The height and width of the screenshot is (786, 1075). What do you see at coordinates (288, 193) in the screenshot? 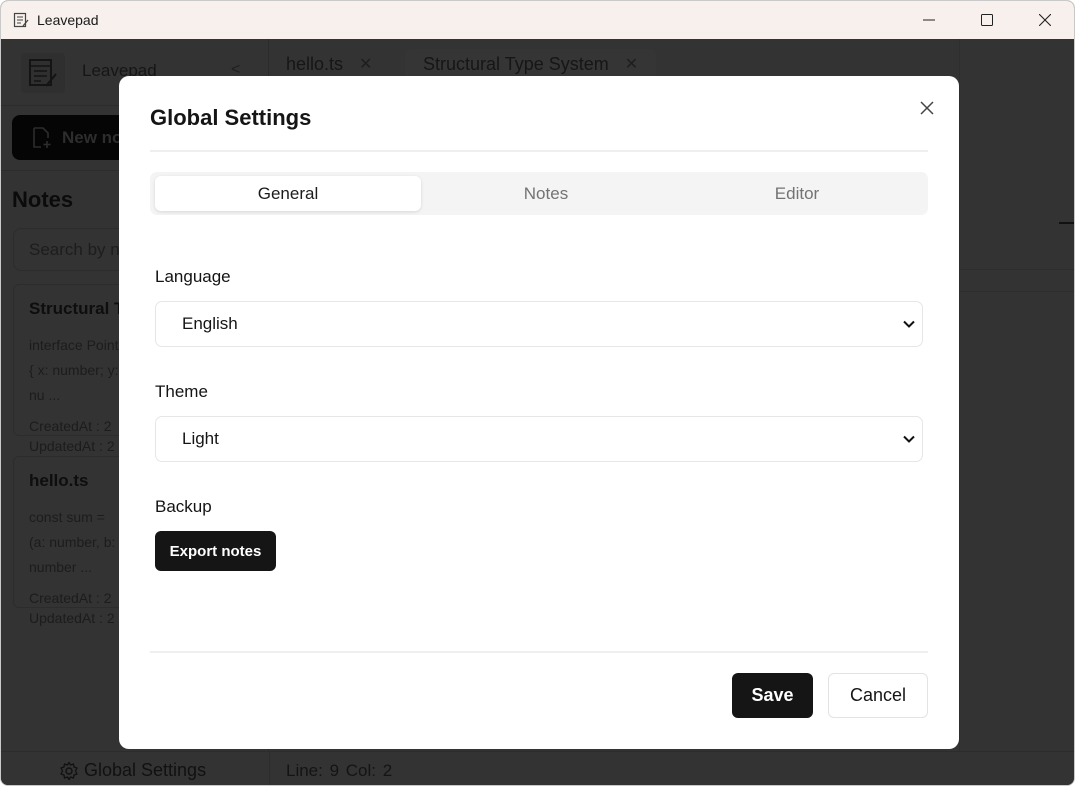
I see `tab-general: General` at bounding box center [288, 193].